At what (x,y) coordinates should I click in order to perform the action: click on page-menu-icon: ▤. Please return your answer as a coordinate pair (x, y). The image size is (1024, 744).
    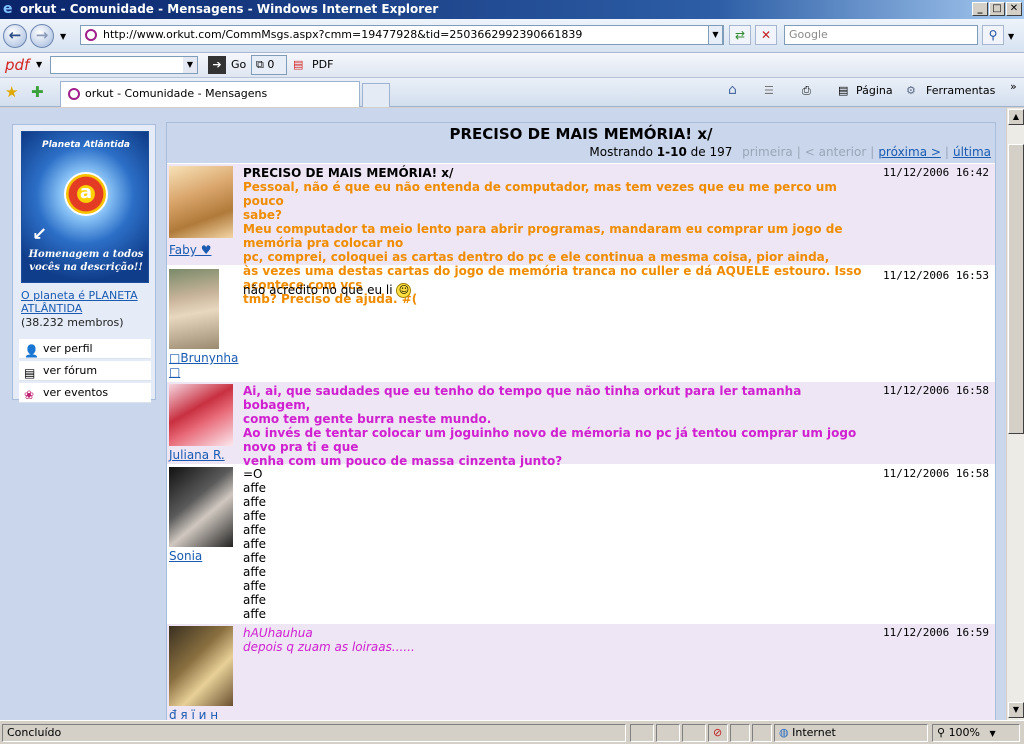
    Looking at the image, I should click on (843, 90).